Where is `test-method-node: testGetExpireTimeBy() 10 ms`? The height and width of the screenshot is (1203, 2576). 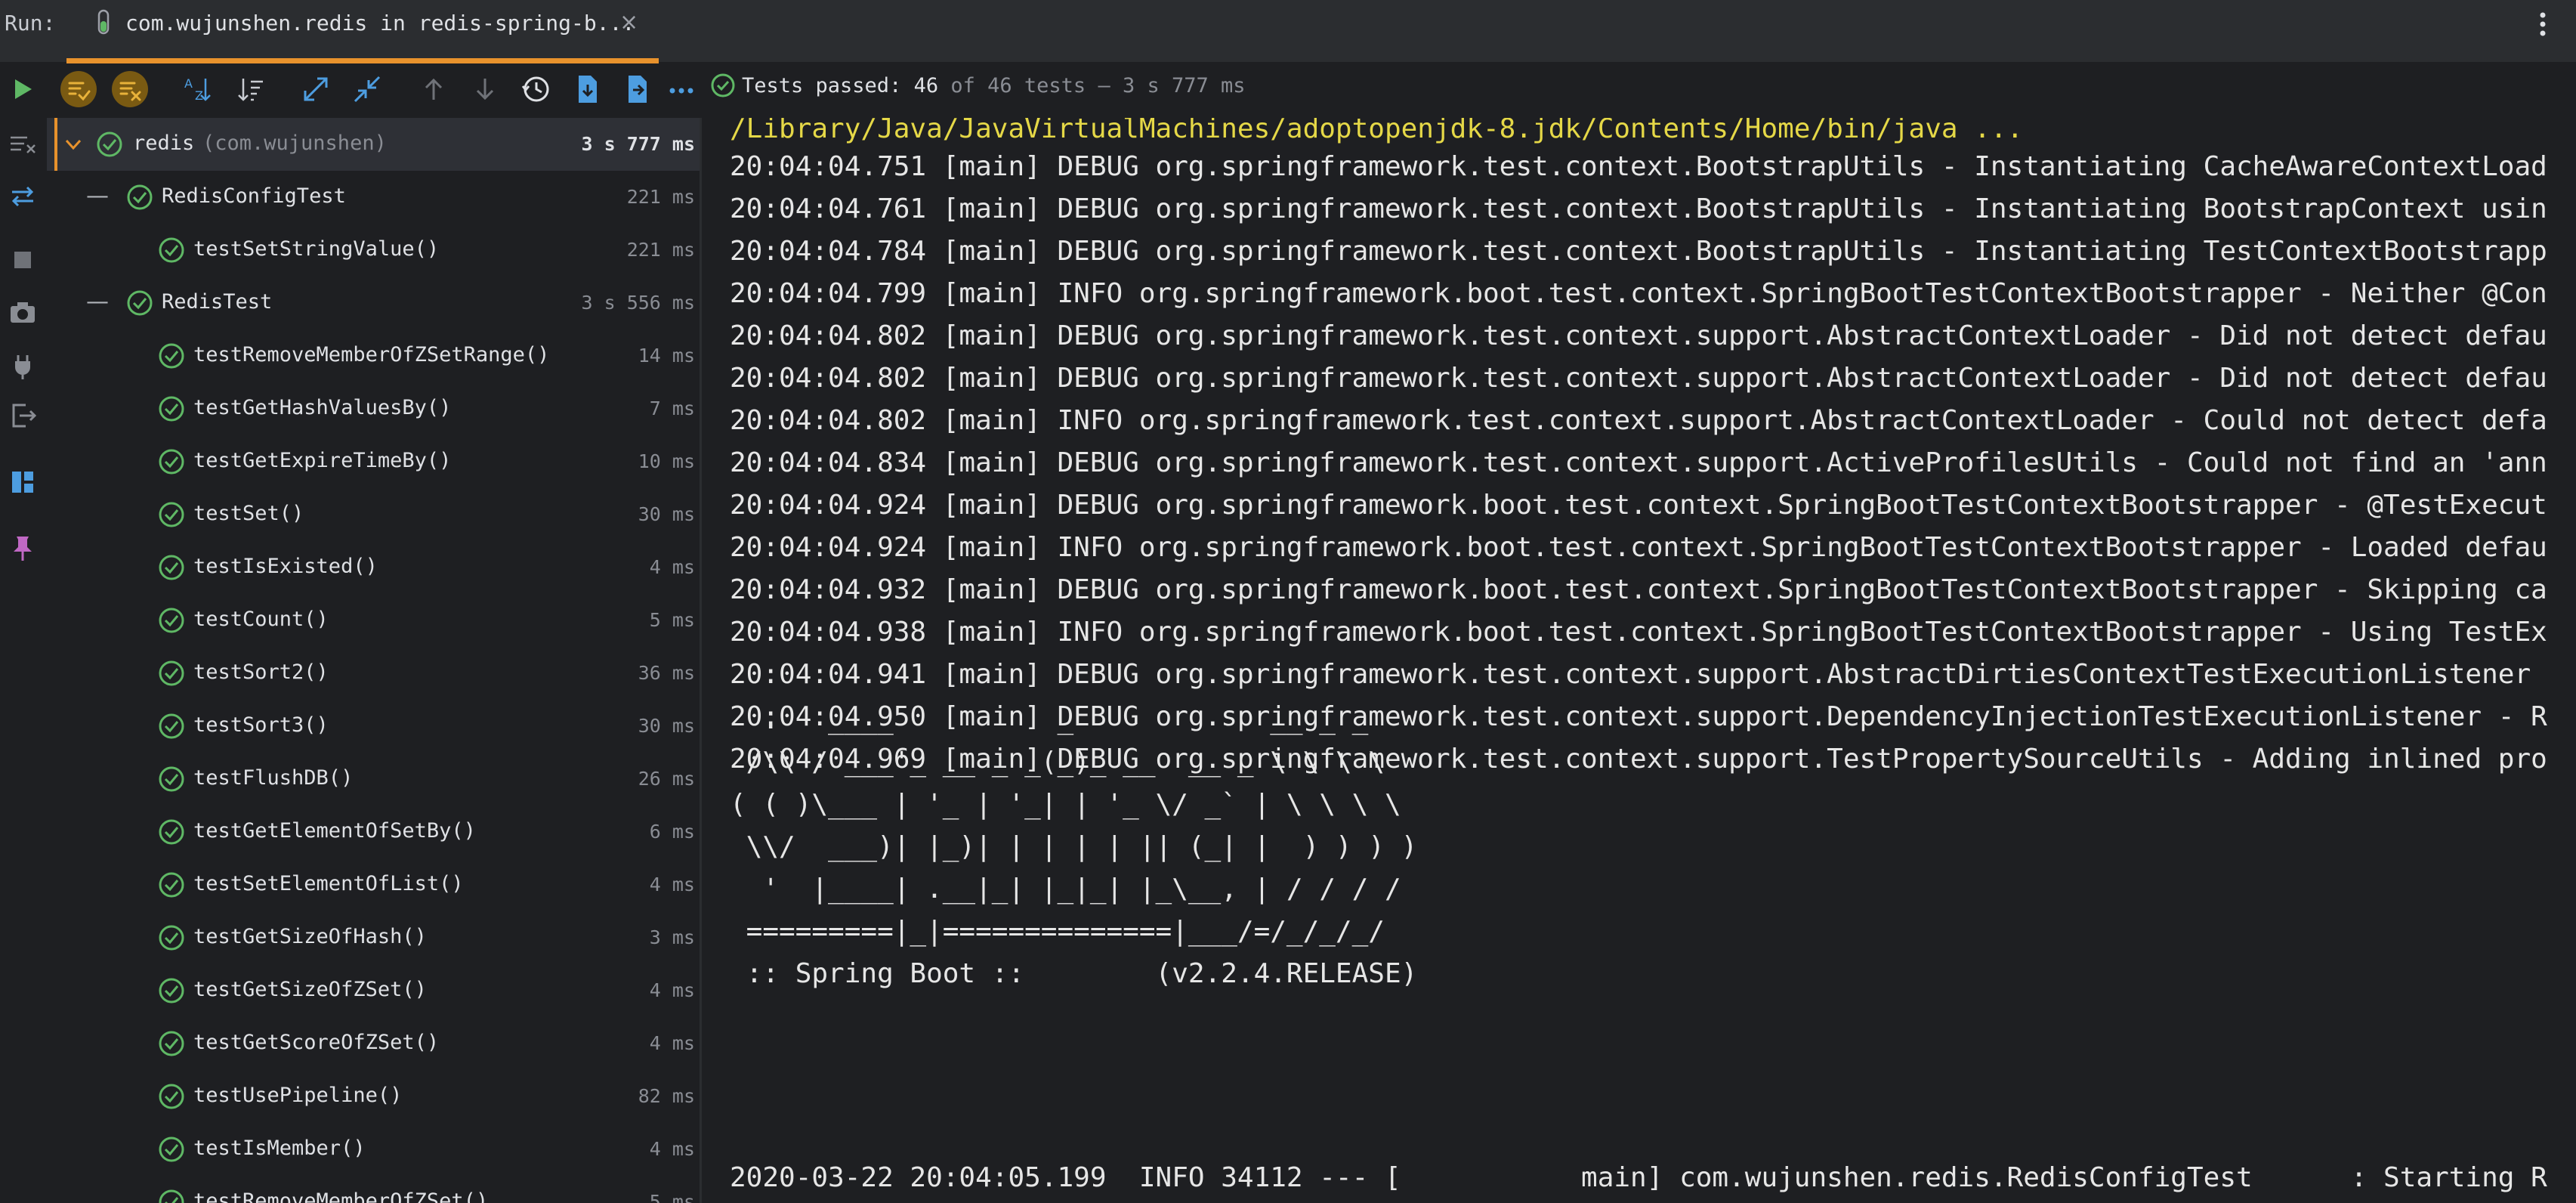
test-method-node: testGetExpireTimeBy() 10 ms is located at coordinates (373, 462).